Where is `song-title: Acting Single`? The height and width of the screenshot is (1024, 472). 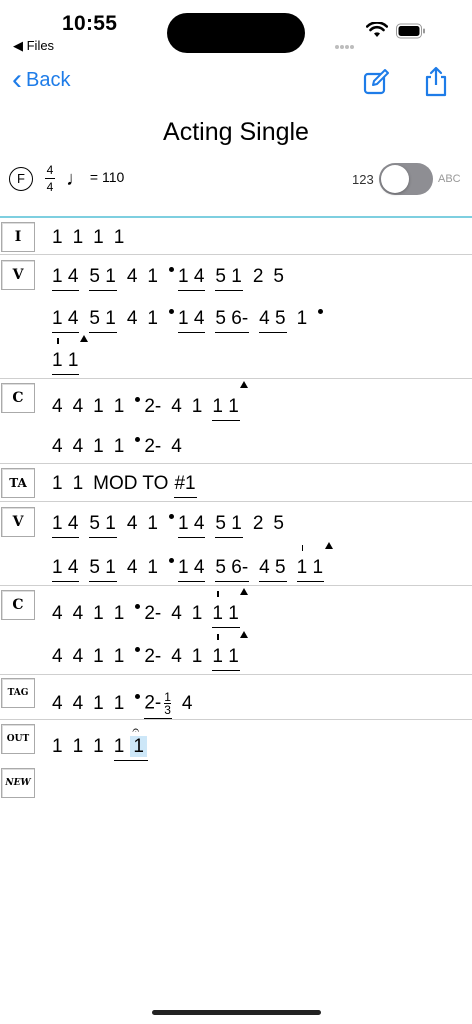
song-title: Acting Single is located at coordinates (236, 132).